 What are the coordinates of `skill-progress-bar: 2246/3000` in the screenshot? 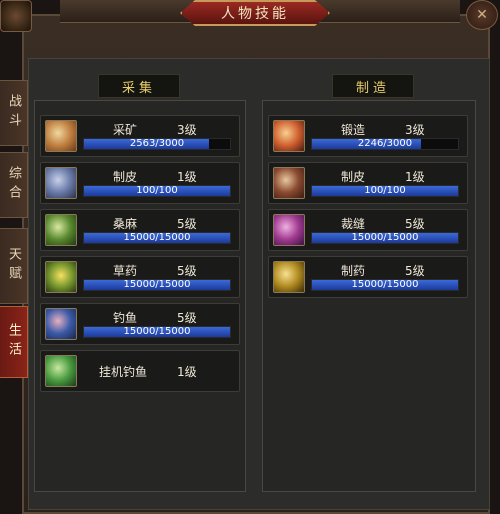 It's located at (385, 144).